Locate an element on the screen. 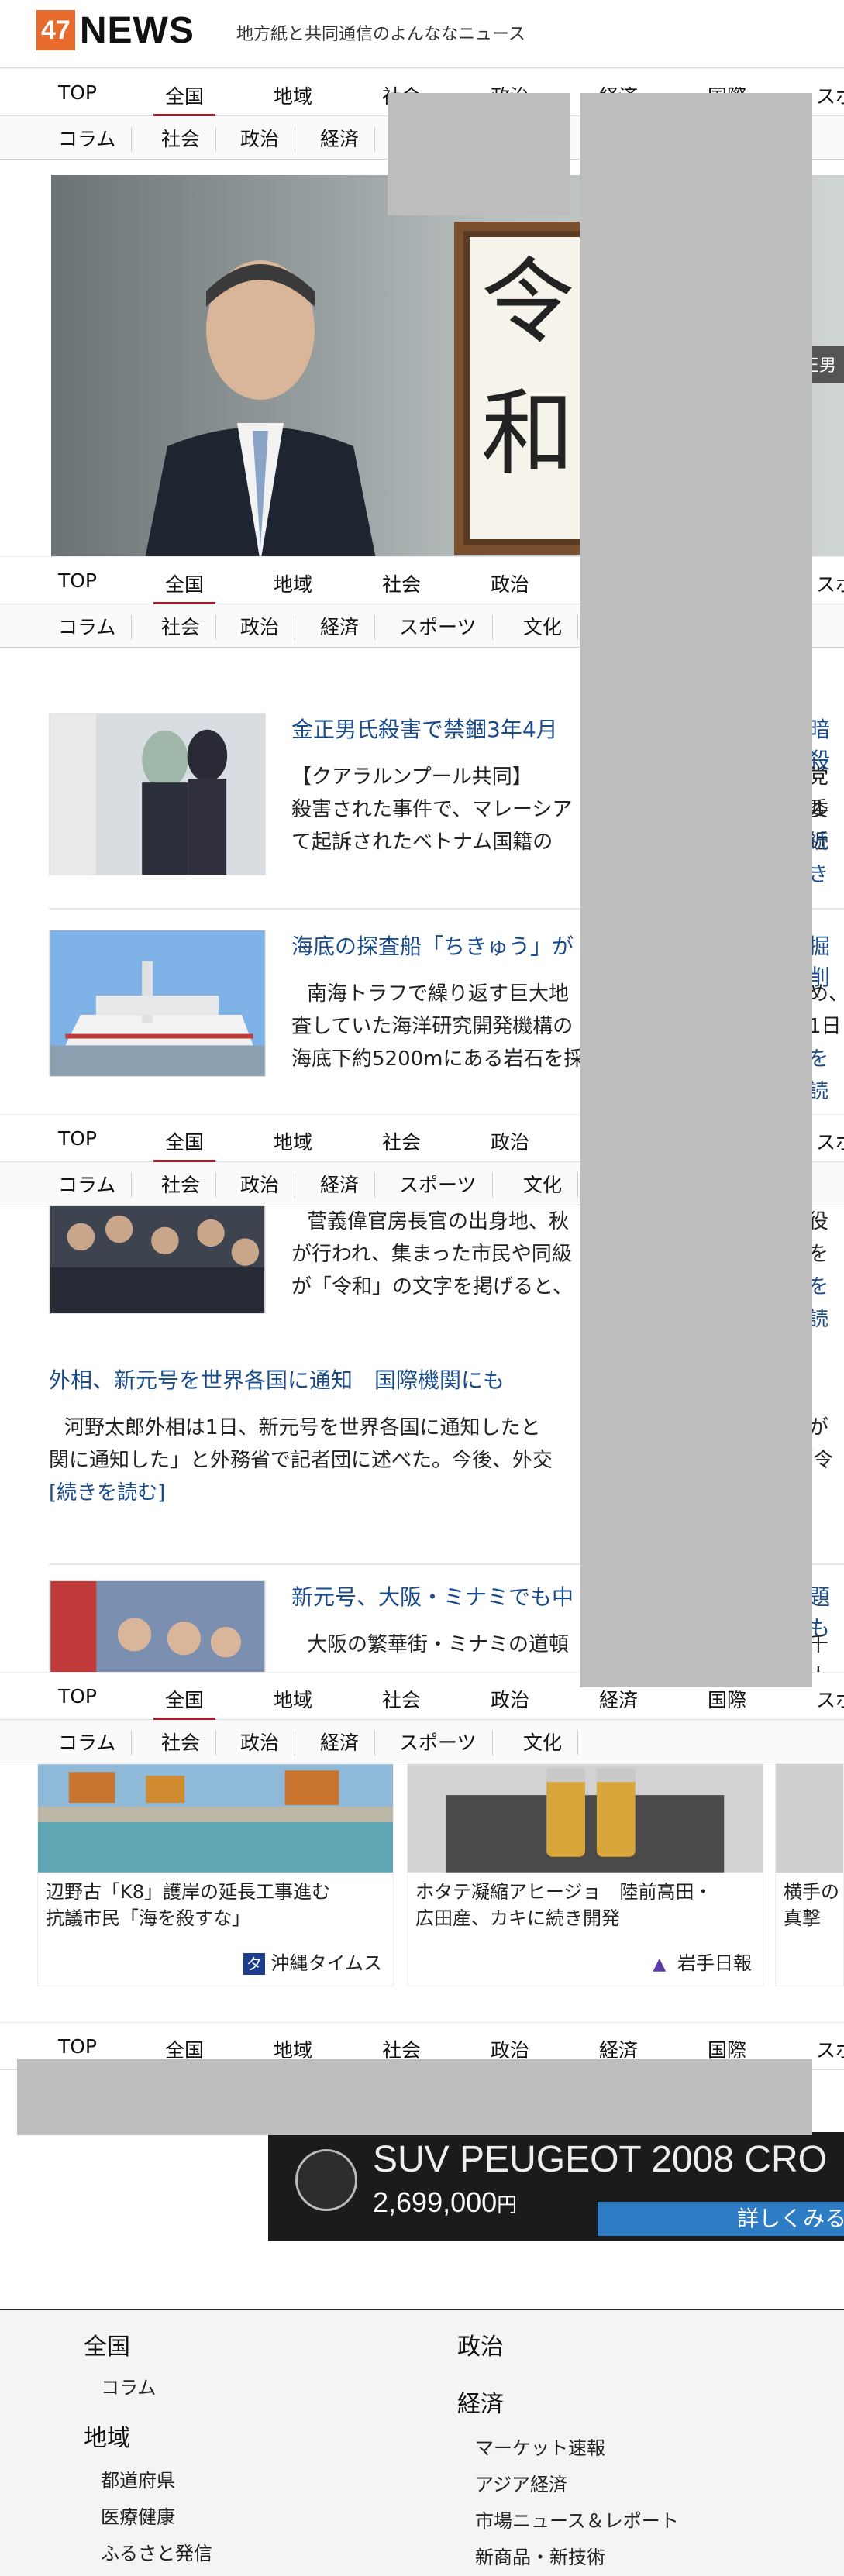 This screenshot has height=2576, width=844. article-text: が行われ、集まった市民や同級 is located at coordinates (432, 1254).